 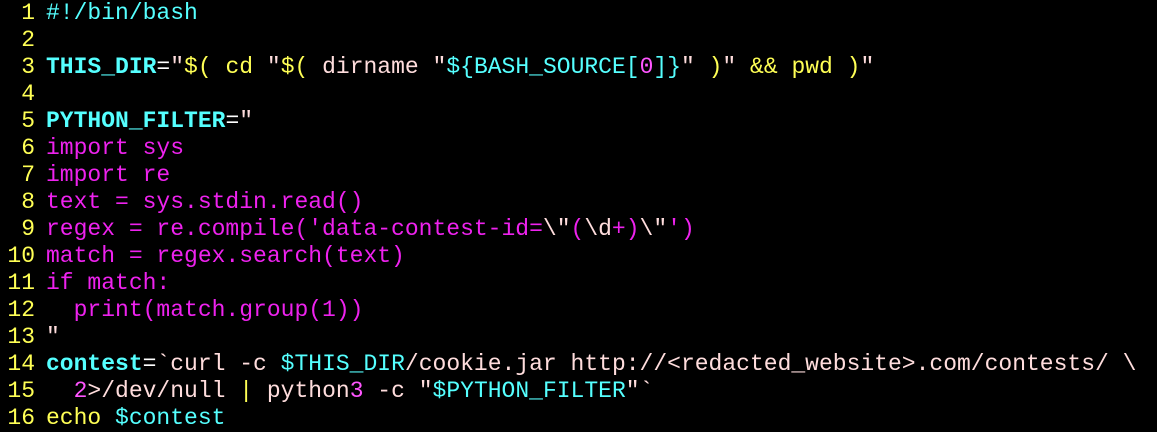 What do you see at coordinates (239, 67) in the screenshot?
I see `code-token: cd` at bounding box center [239, 67].